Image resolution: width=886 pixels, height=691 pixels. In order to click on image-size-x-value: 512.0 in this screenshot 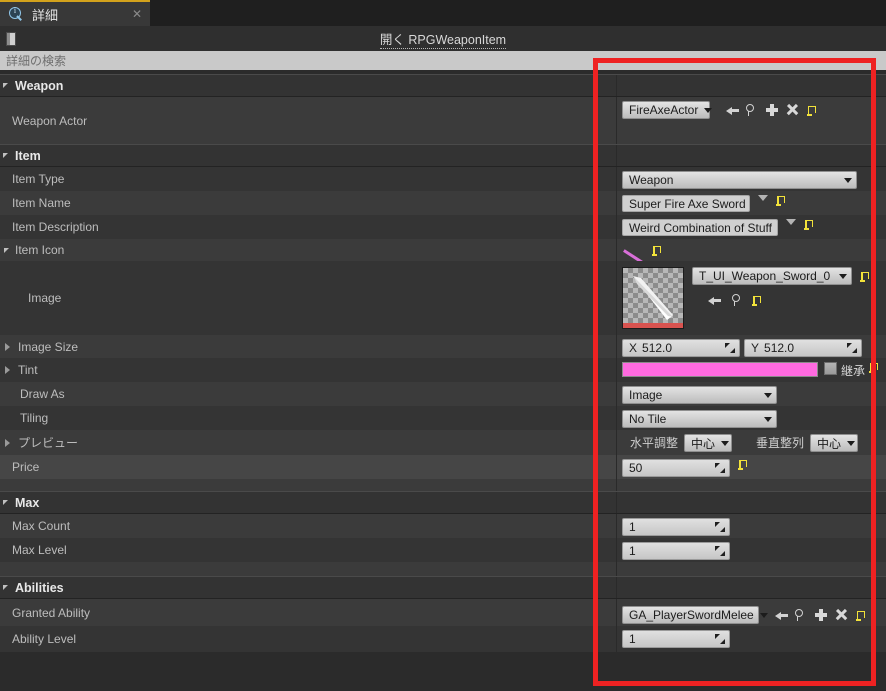, I will do `click(657, 348)`.